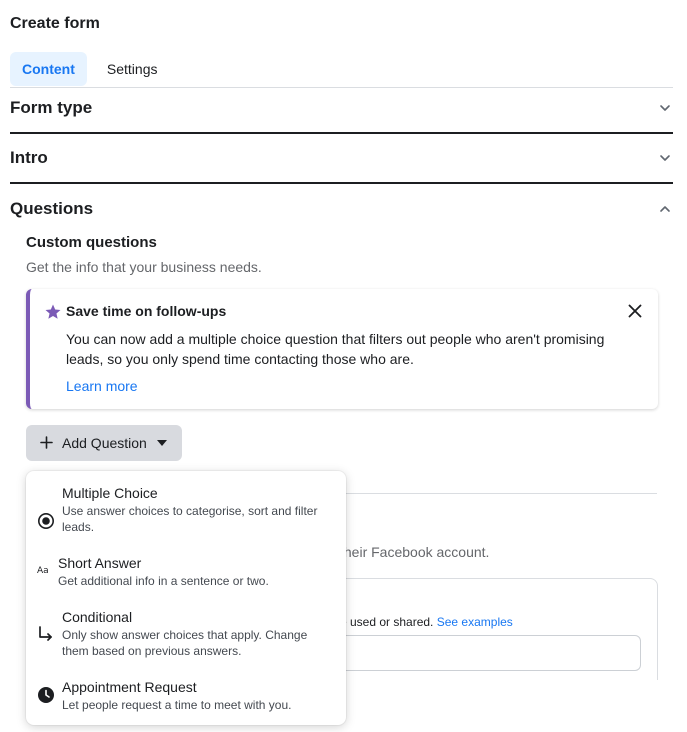 Image resolution: width=687 pixels, height=732 pixels. I want to click on tab-bar: Content Settings, so click(89, 69).